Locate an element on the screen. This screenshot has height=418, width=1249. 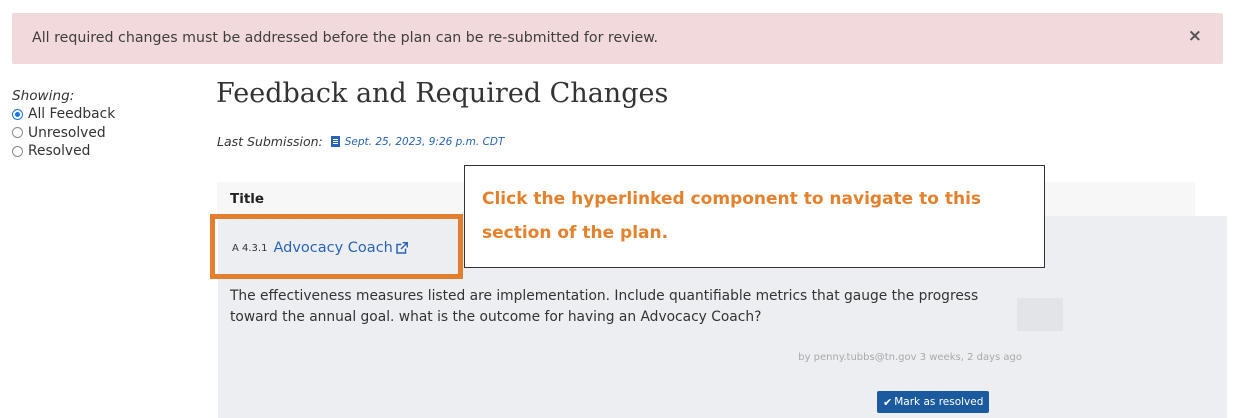
filter-option-all-feedback: All Feedback is located at coordinates (63, 114).